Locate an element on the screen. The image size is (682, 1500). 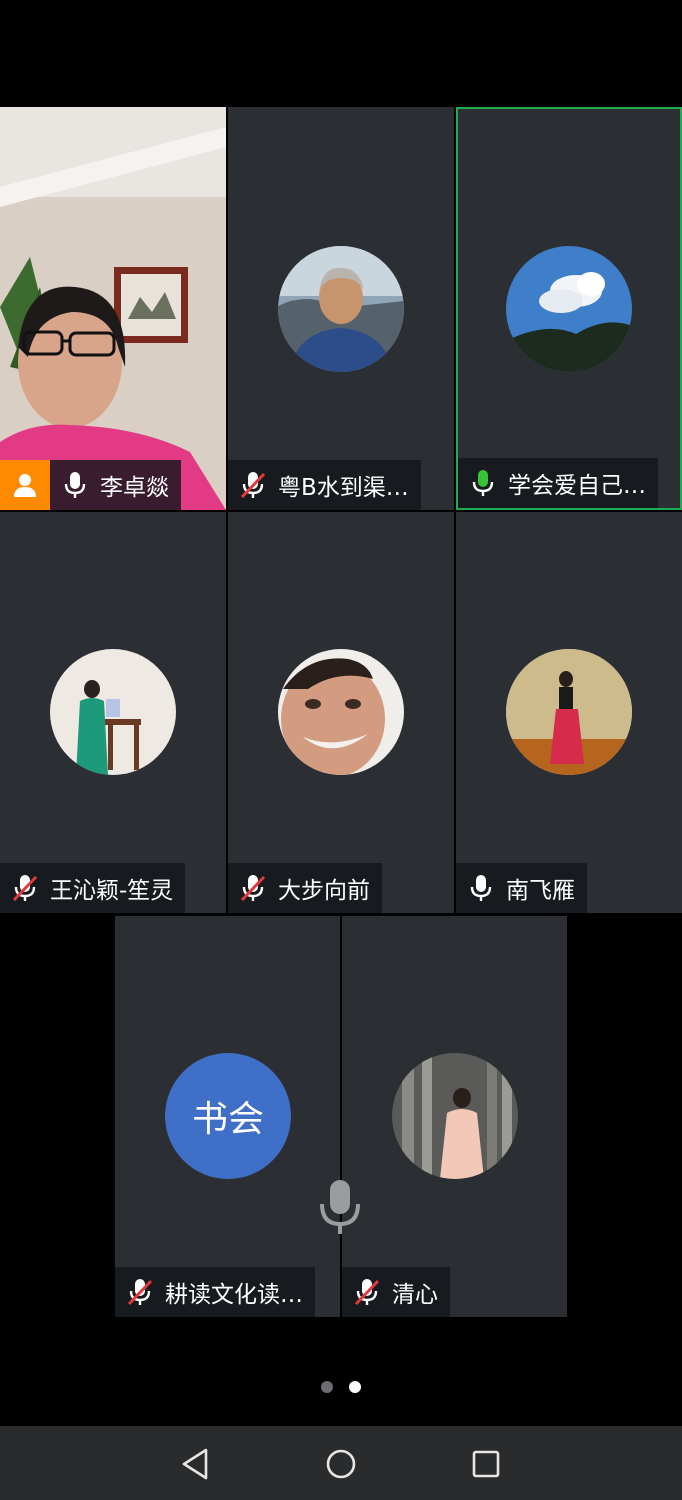
participant-tile-5: 大步向前 is located at coordinates (341, 712).